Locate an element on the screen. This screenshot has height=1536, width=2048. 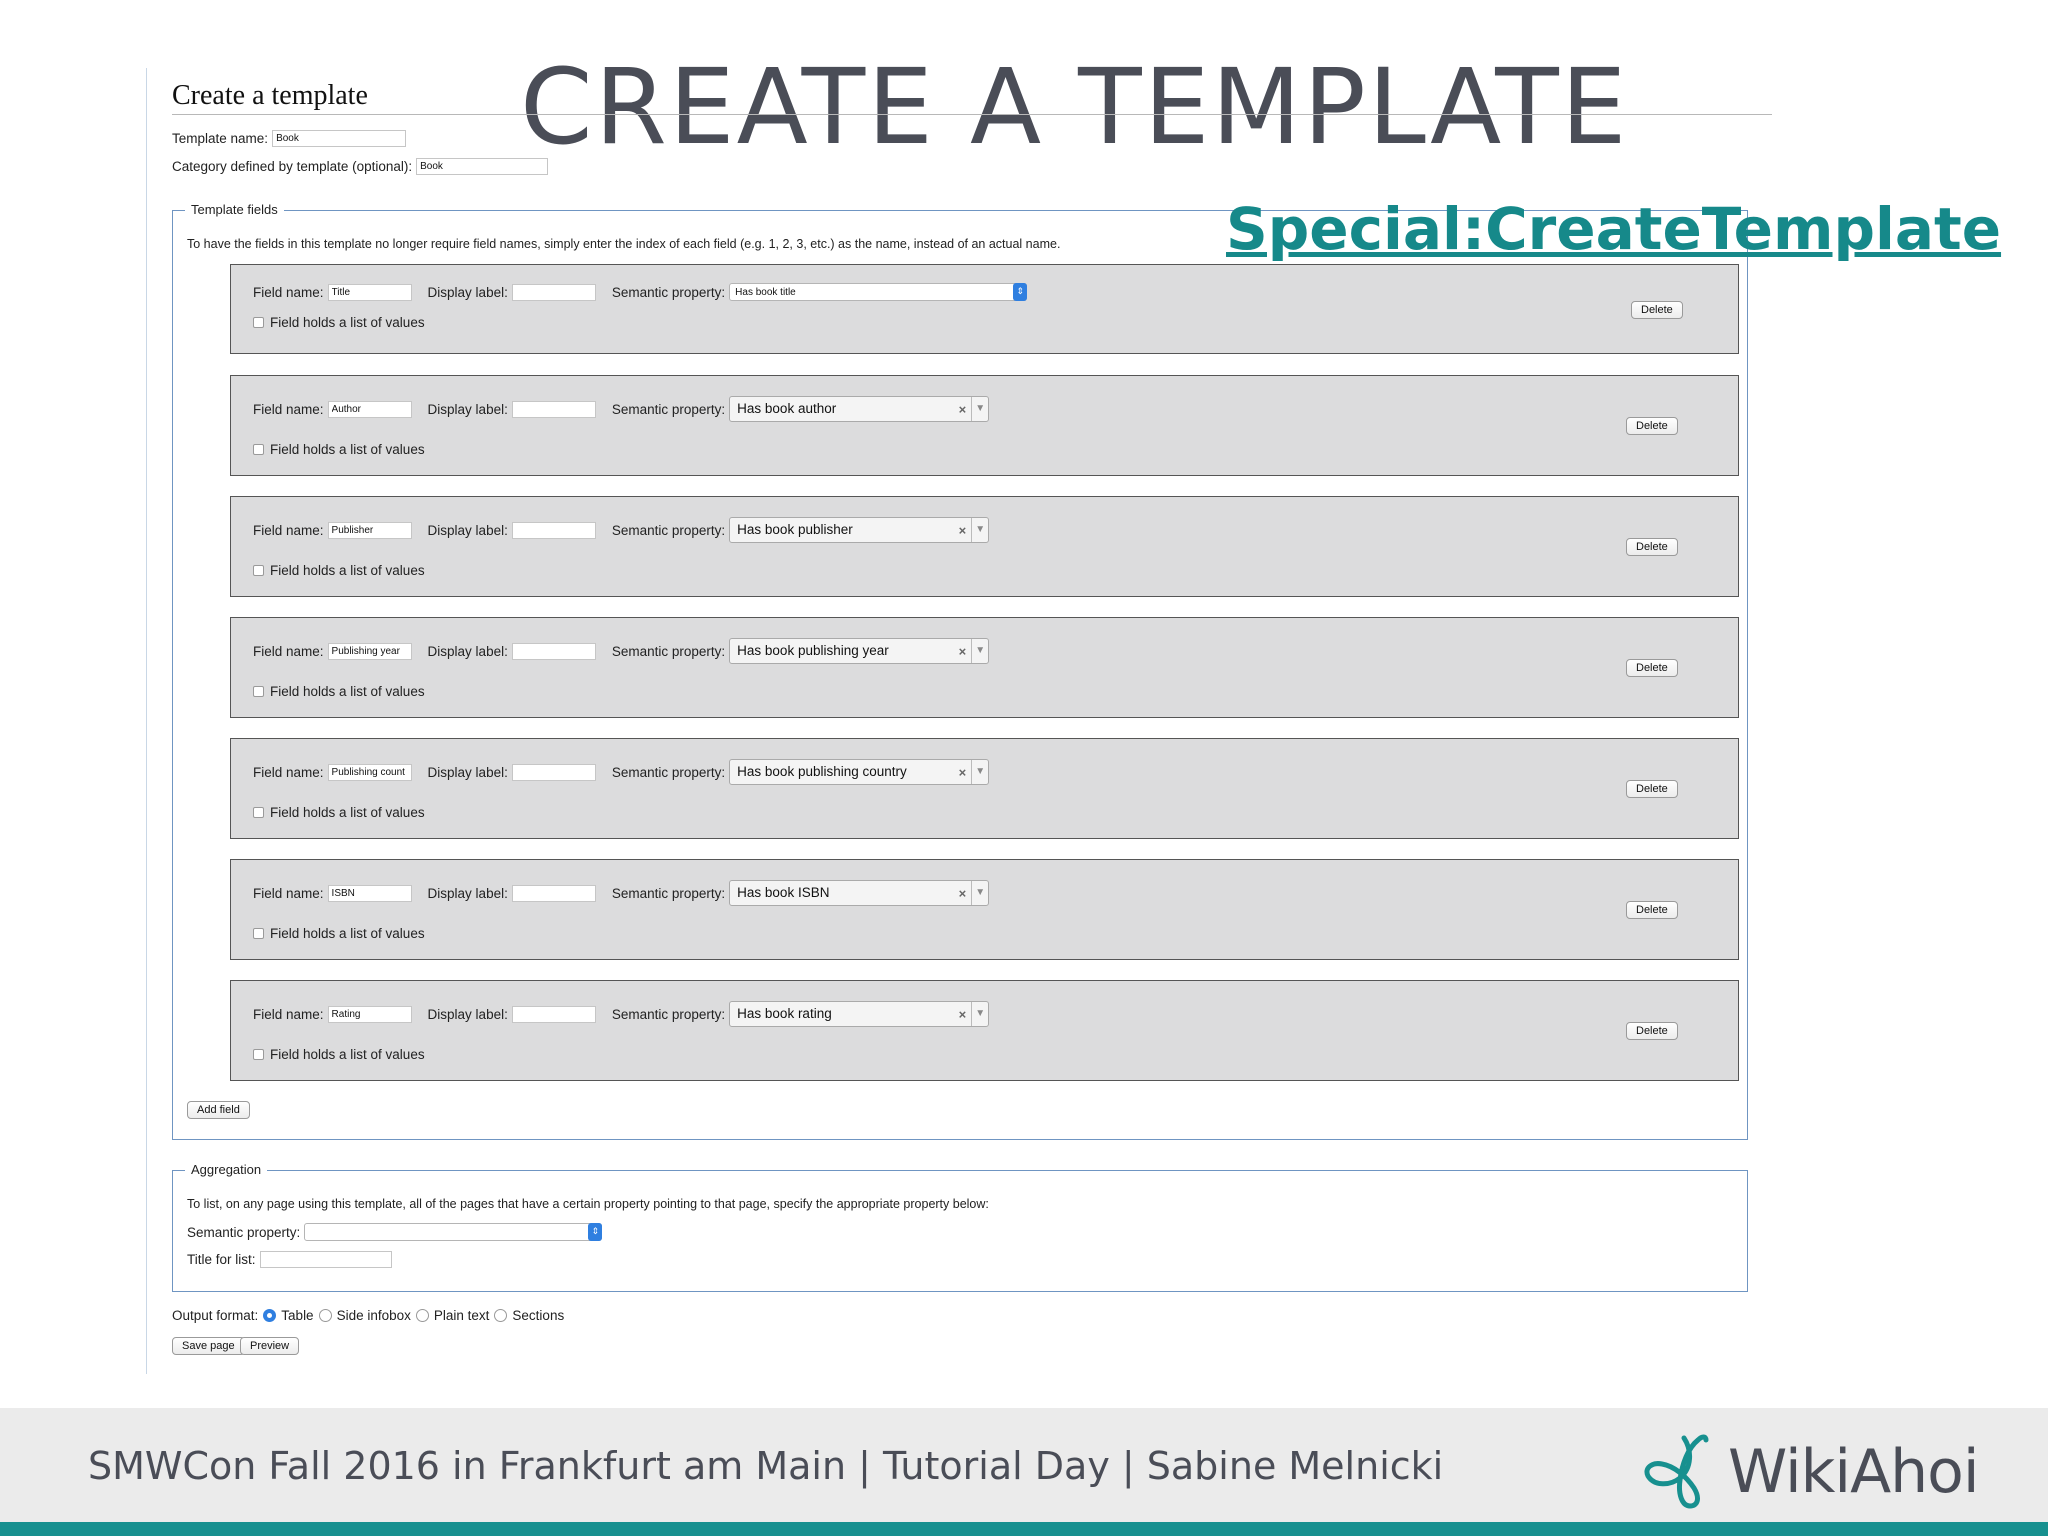
bottom-accent-bar is located at coordinates (1024, 1529).